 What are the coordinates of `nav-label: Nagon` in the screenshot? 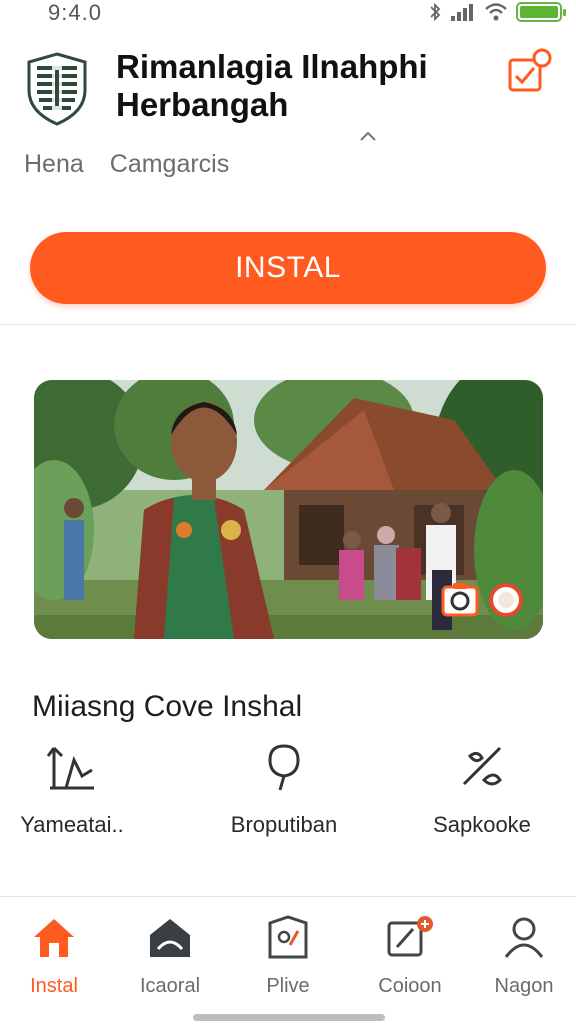 It's located at (524, 986).